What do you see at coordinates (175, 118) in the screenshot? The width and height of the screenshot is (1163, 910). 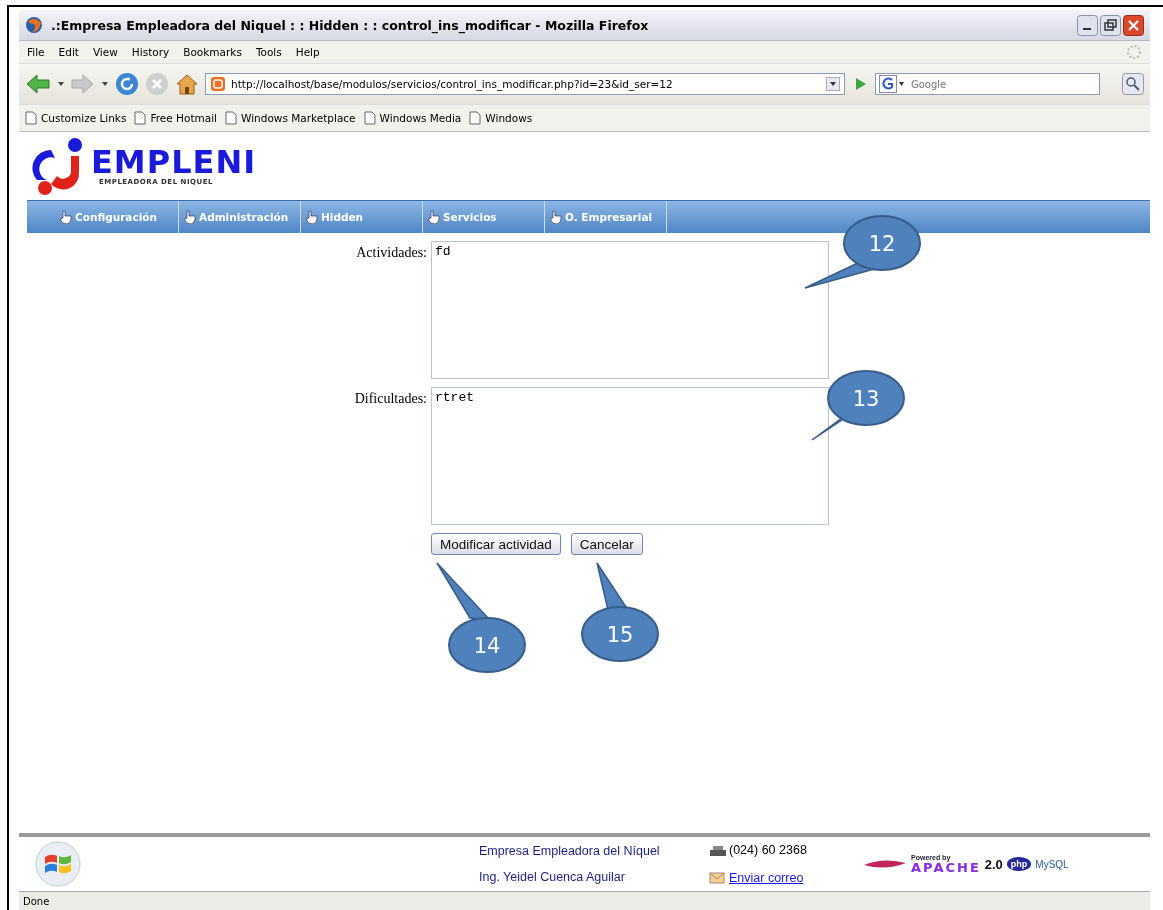 I see `bookmark-link: Free Hotmail` at bounding box center [175, 118].